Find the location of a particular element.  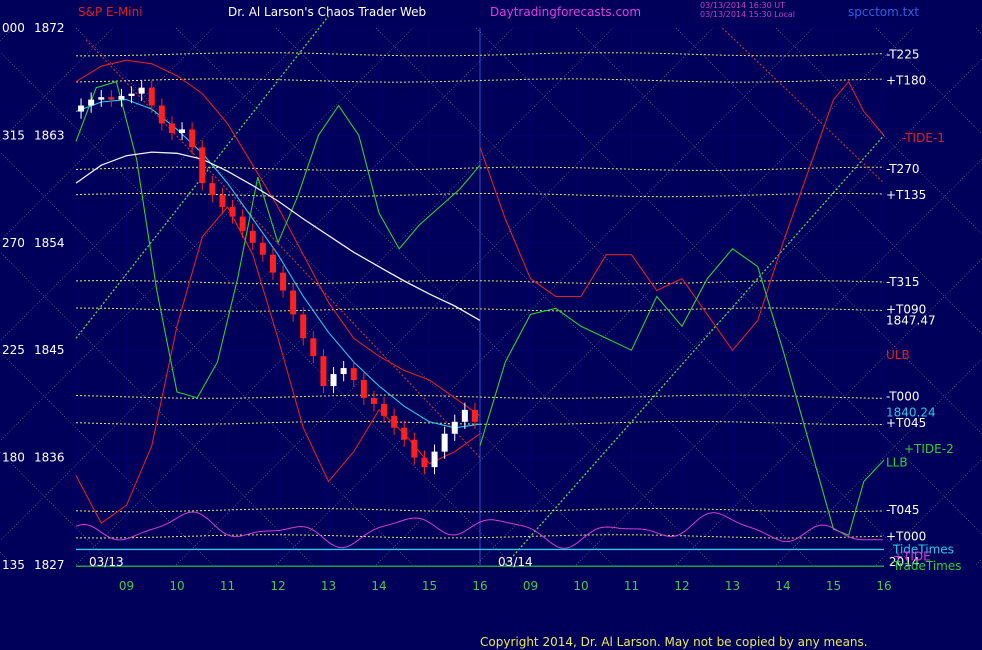

annotation-0: -TIDE-1 is located at coordinates (923, 138).